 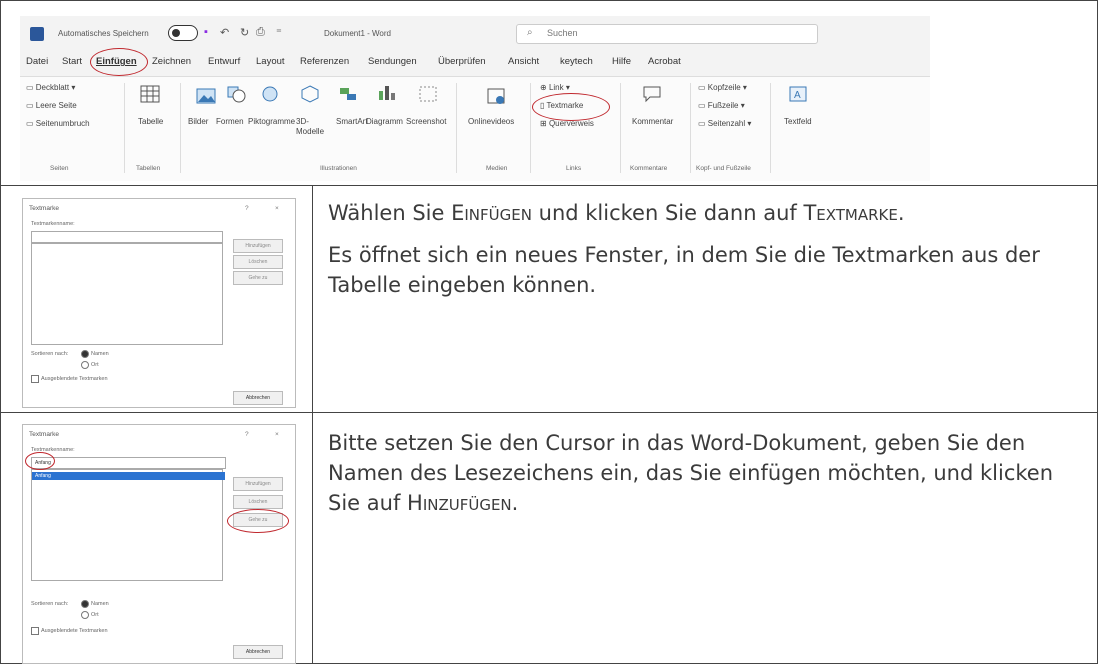 What do you see at coordinates (798, 94) in the screenshot?
I see `textbox-icon: A` at bounding box center [798, 94].